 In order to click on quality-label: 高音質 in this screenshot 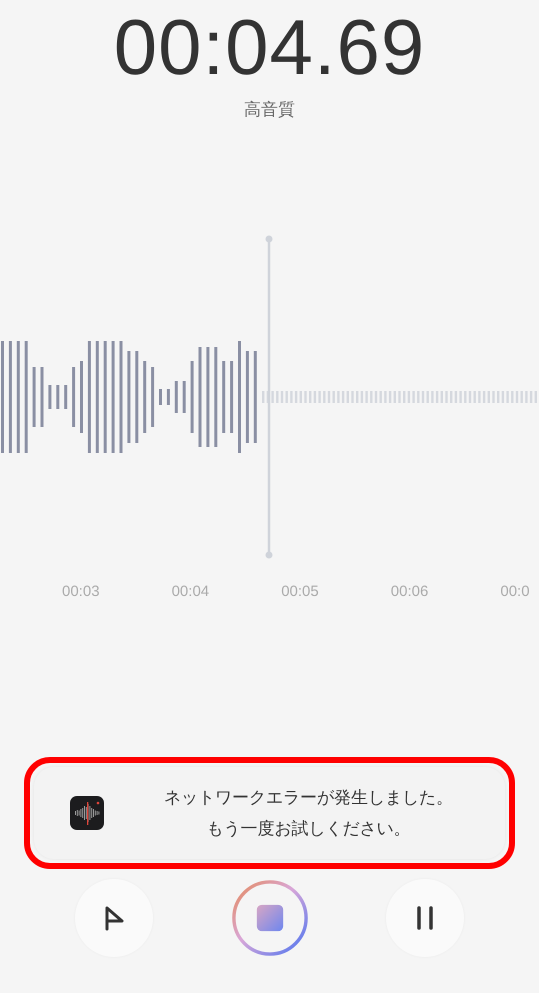, I will do `click(269, 110)`.